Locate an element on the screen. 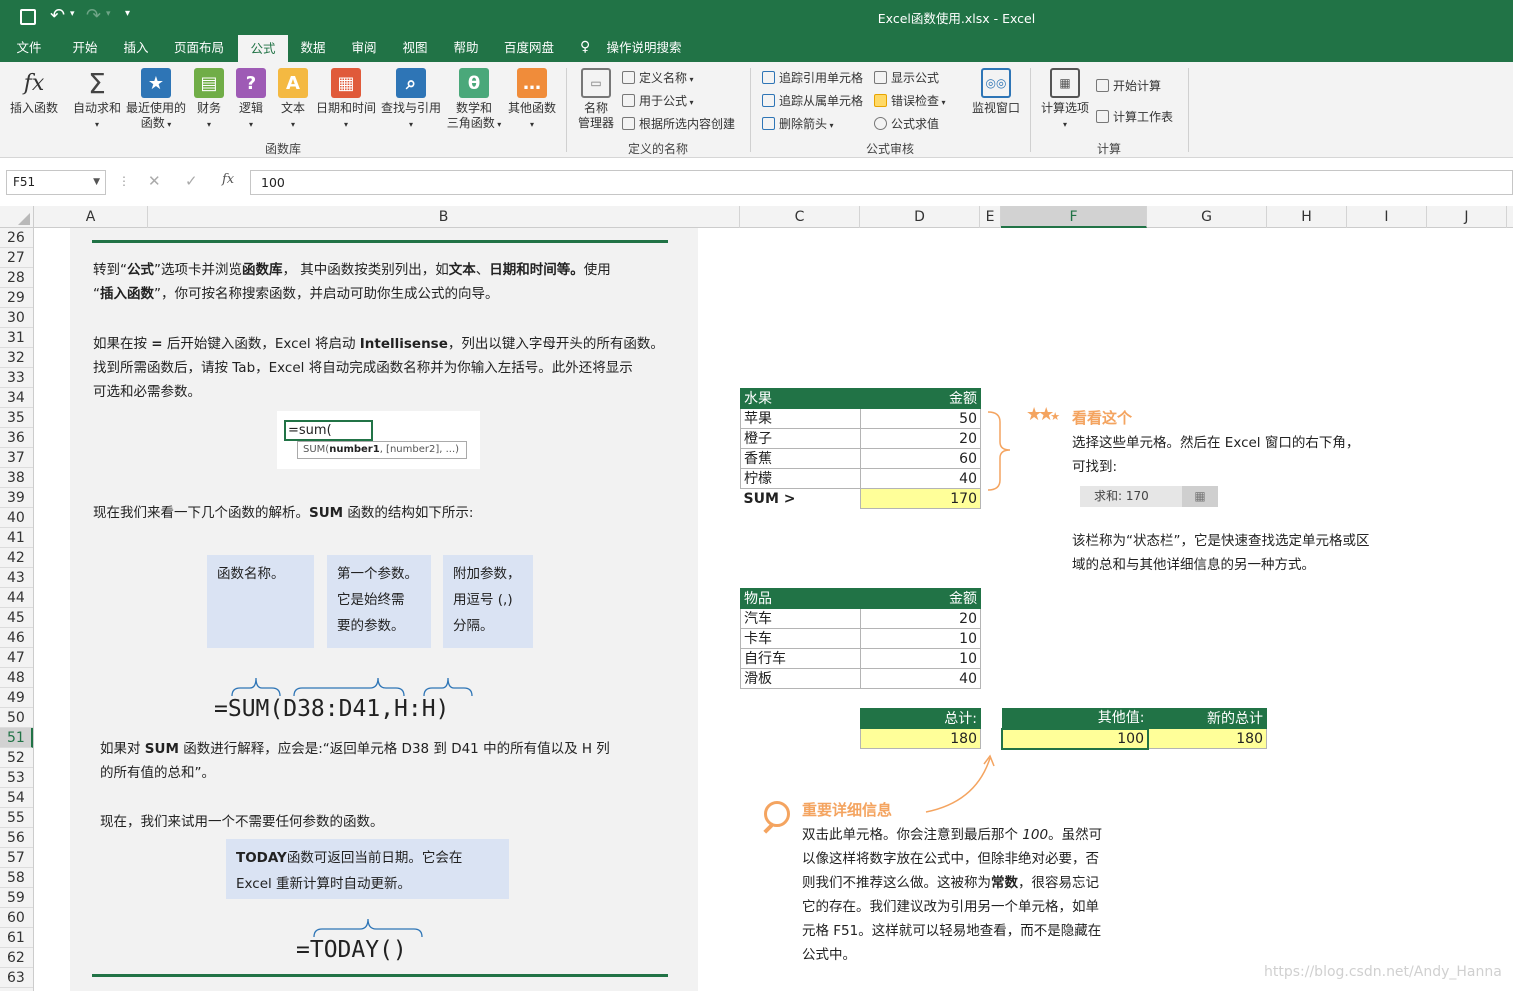 This screenshot has height=991, width=1513. insert-function-button: fx 插入函数 is located at coordinates (34, 92).